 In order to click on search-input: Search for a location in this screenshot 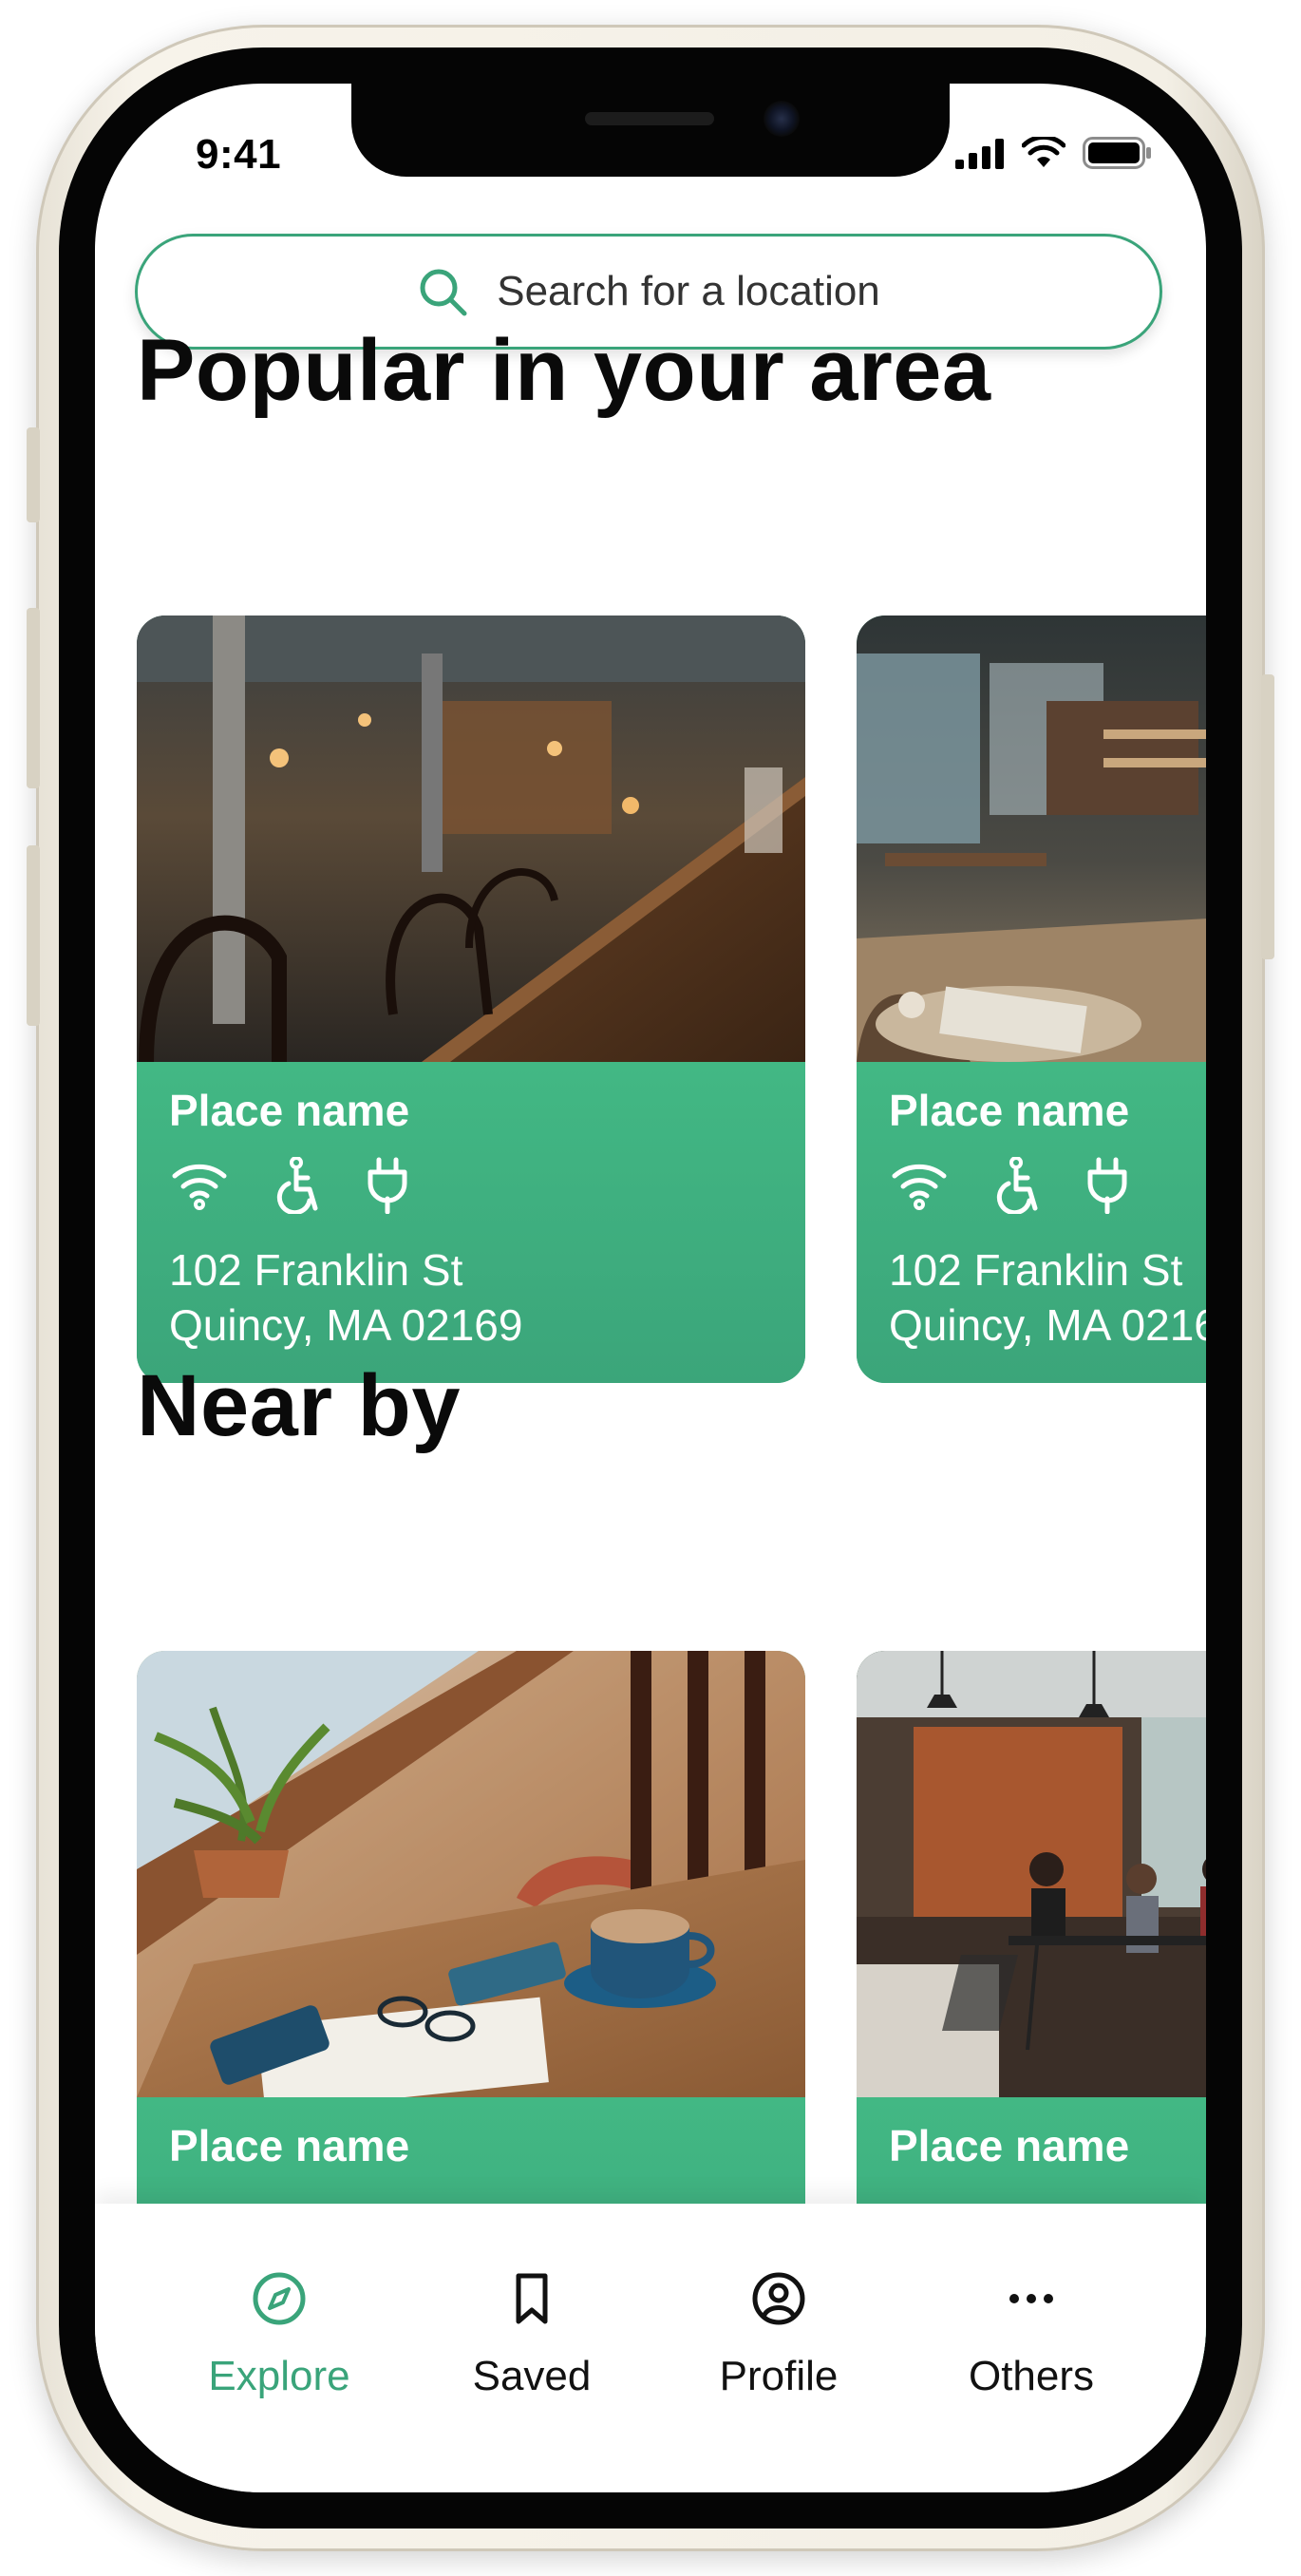, I will do `click(688, 291)`.